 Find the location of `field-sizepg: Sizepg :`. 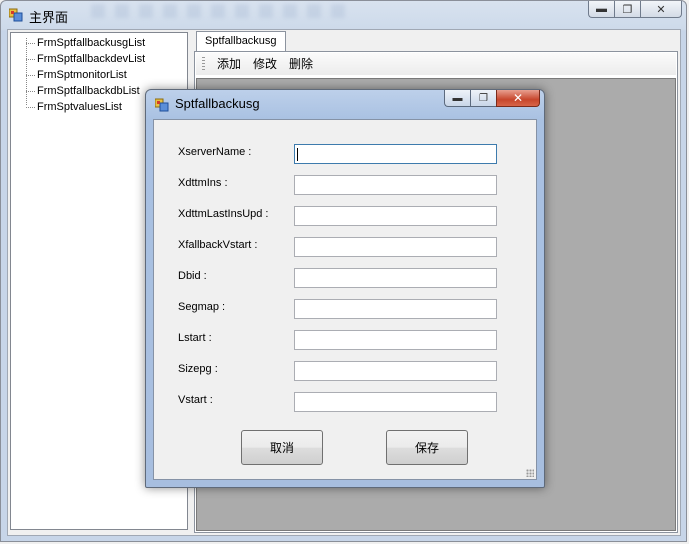

field-sizepg: Sizepg : is located at coordinates (357, 372).